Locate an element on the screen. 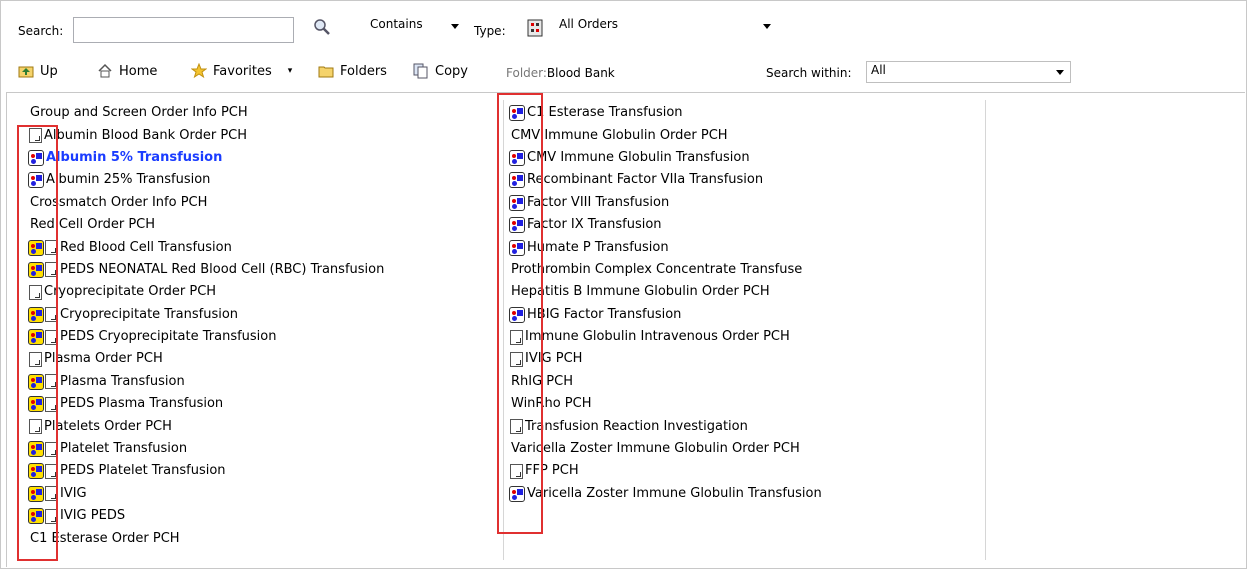 This screenshot has width=1247, height=569. favorites-button: Favorites ▾ is located at coordinates (241, 70).